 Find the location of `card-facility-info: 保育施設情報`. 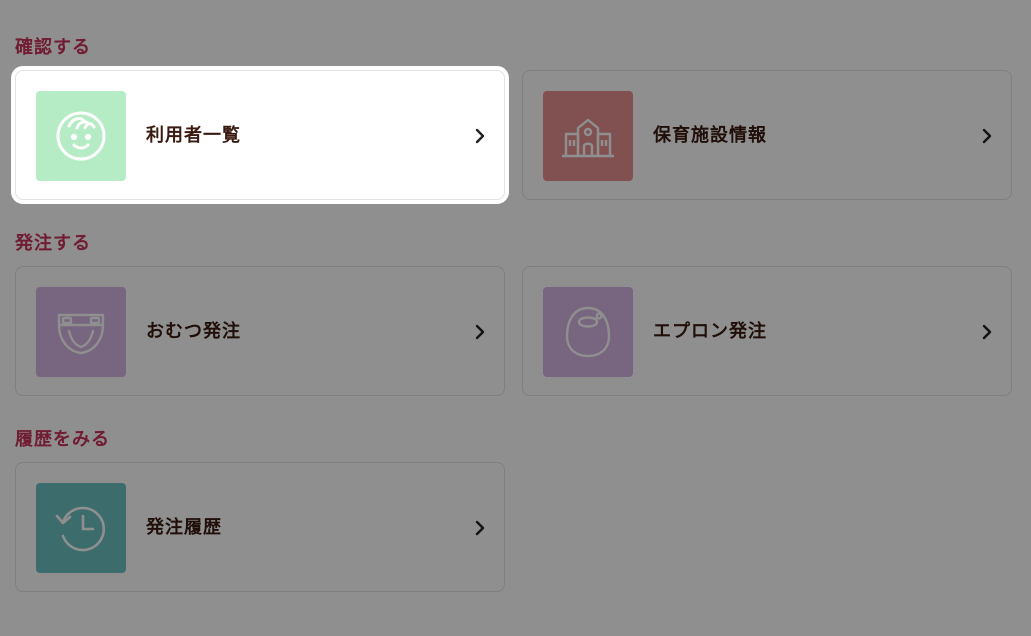

card-facility-info: 保育施設情報 is located at coordinates (767, 135).